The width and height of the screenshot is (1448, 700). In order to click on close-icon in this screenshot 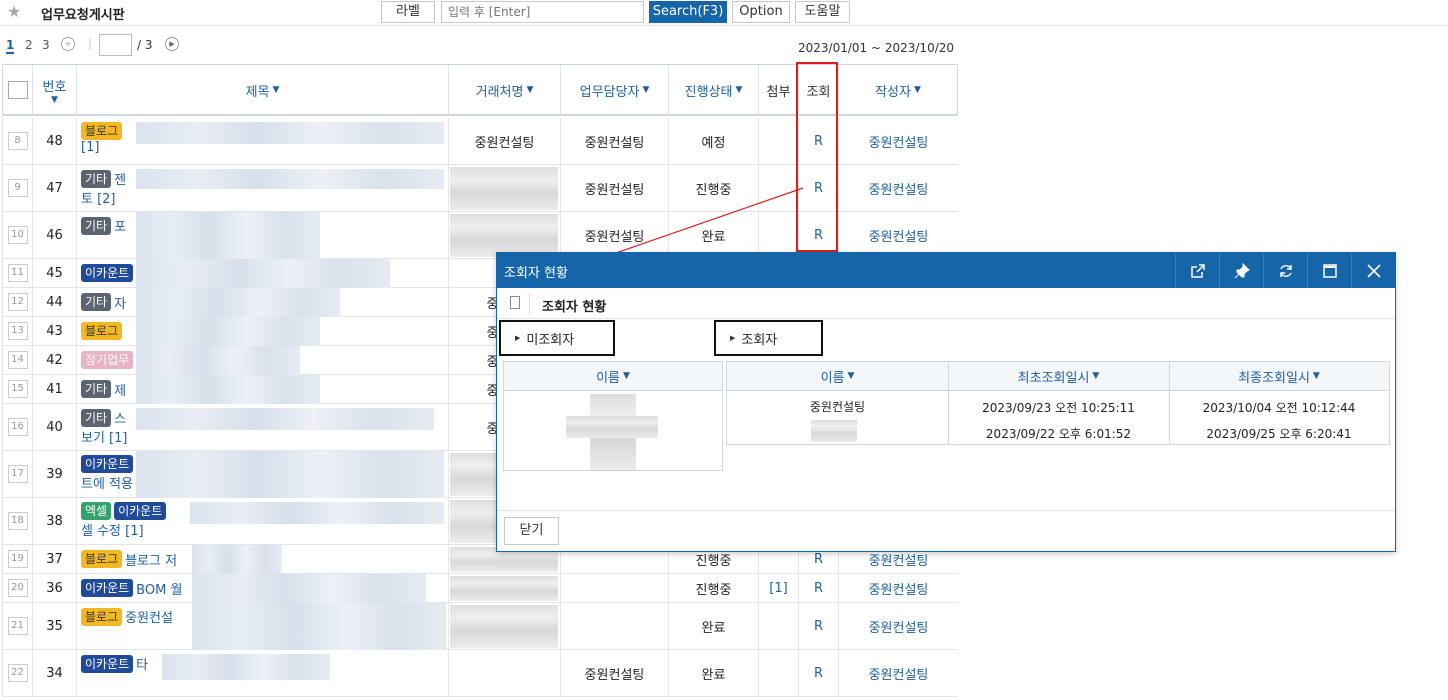, I will do `click(1373, 270)`.